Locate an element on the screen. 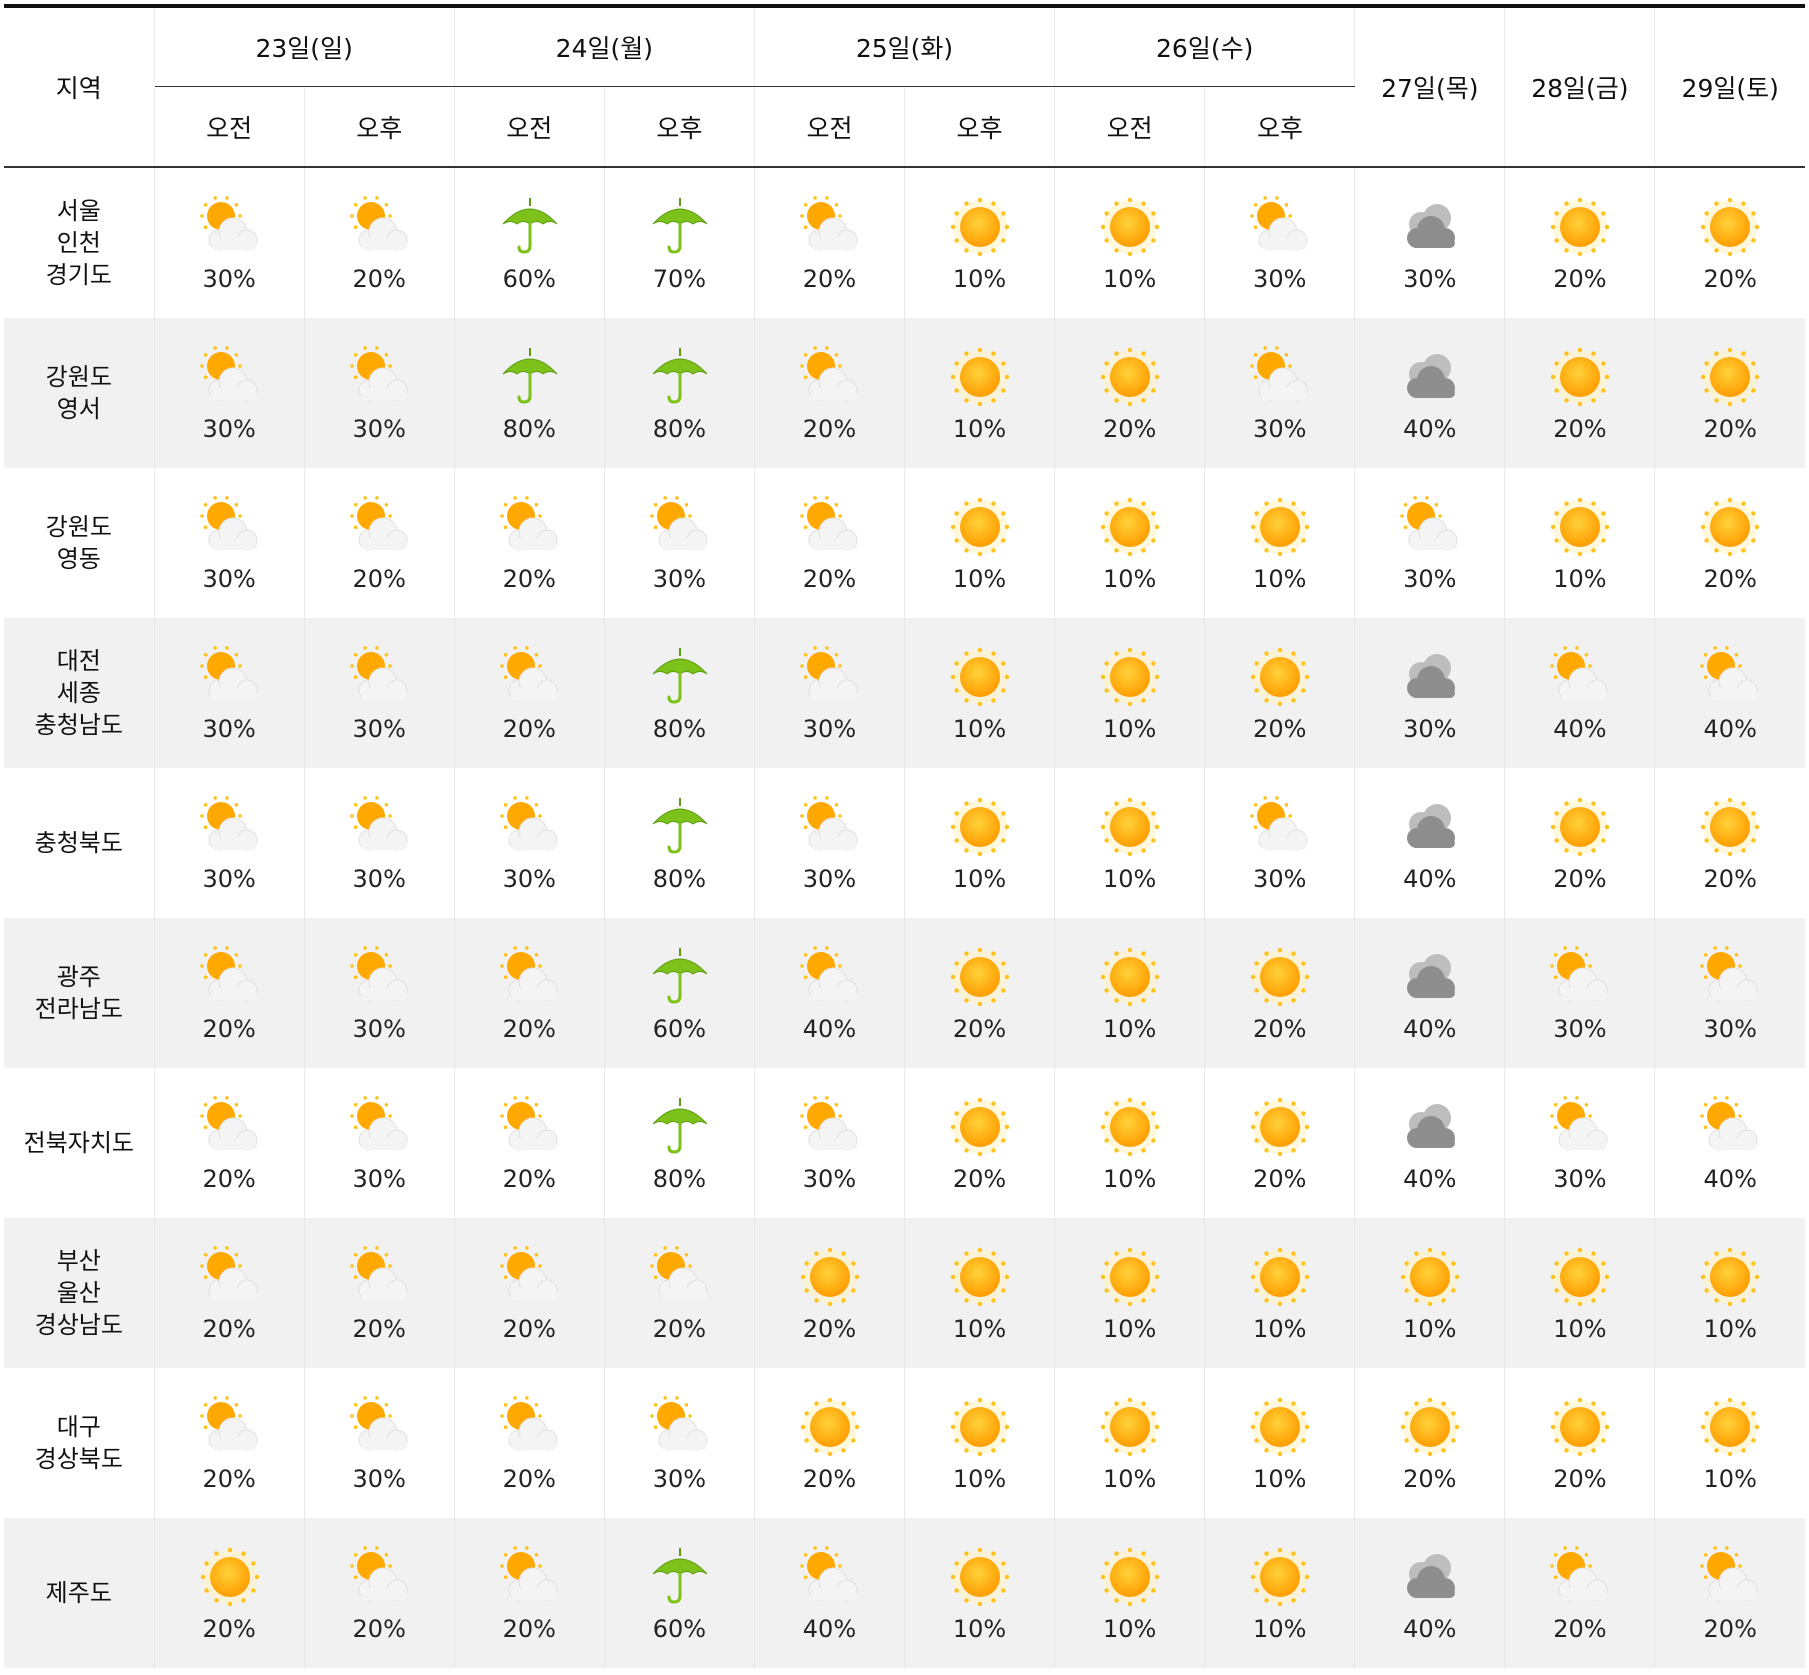 This screenshot has width=1809, height=1675. region-line: 경상북도 is located at coordinates (78, 1459).